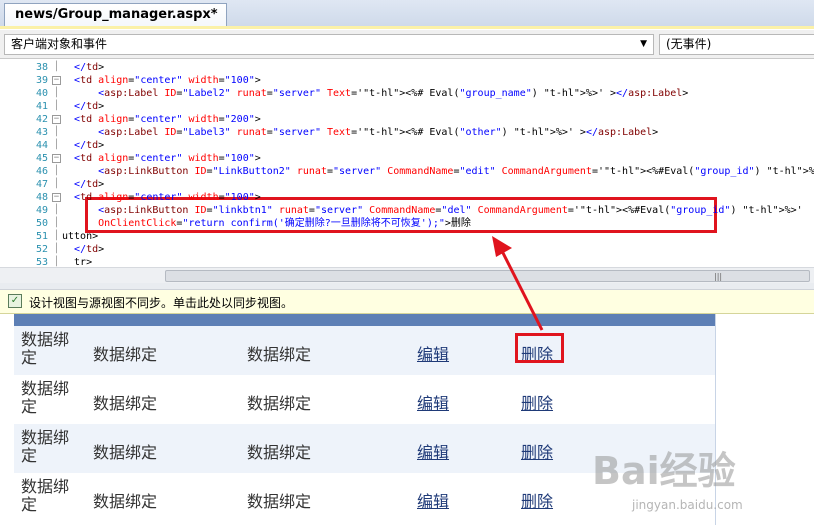 Image resolution: width=814 pixels, height=525 pixels. Describe the element at coordinates (407, 119) in the screenshot. I see `code-line: 42− <td align="center" width="200">` at that location.